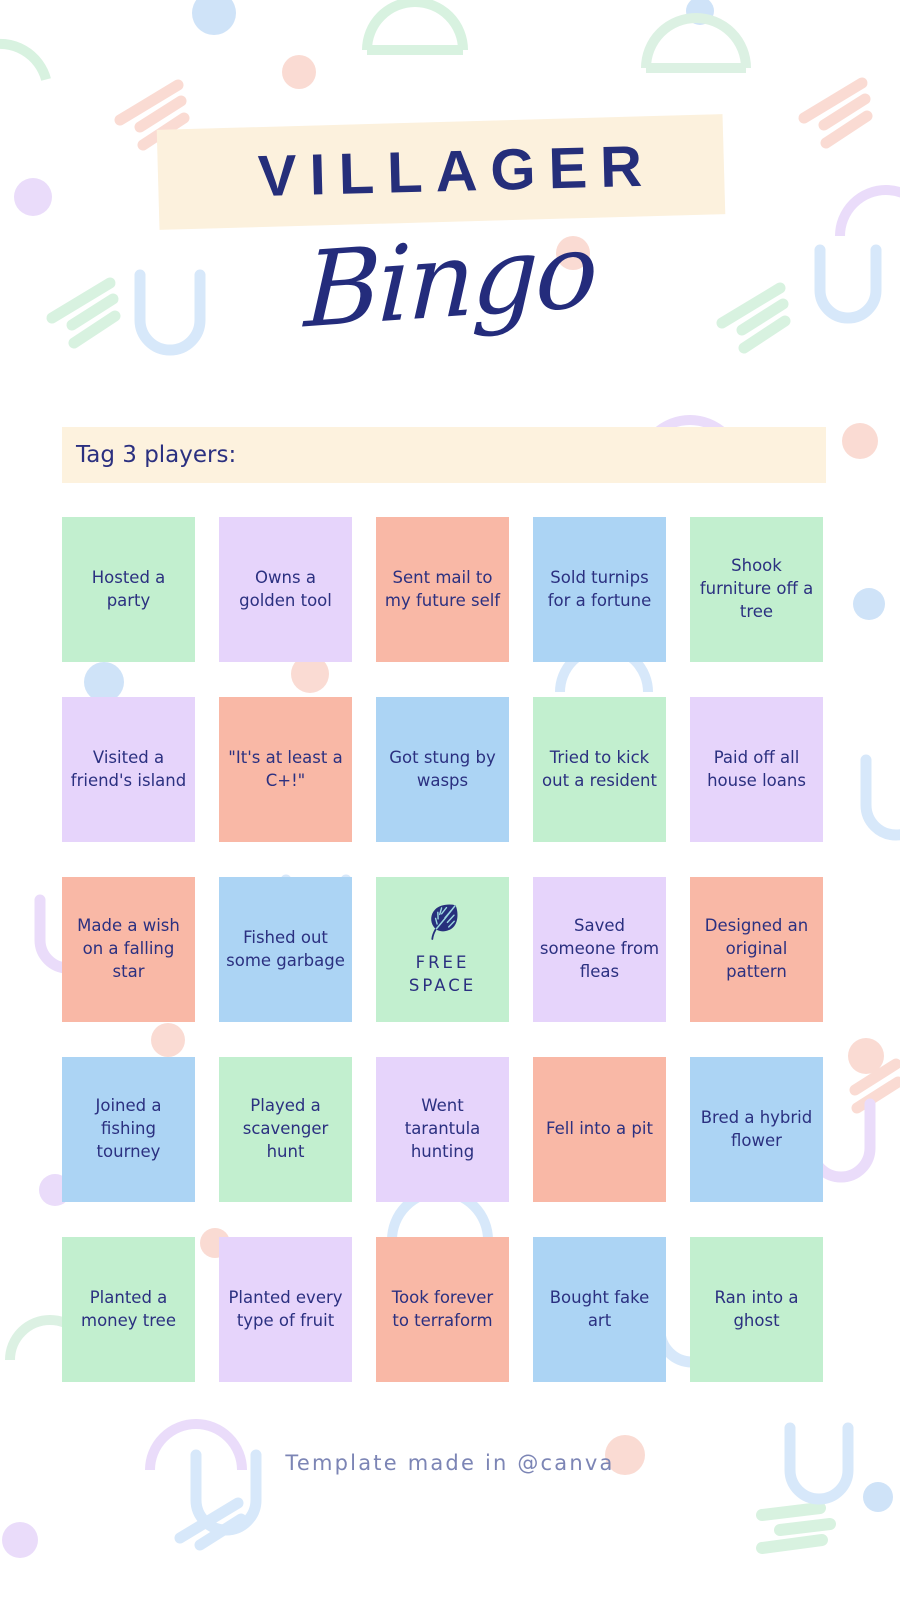  I want to click on tag-players-label: Tag 3 players:, so click(156, 455).